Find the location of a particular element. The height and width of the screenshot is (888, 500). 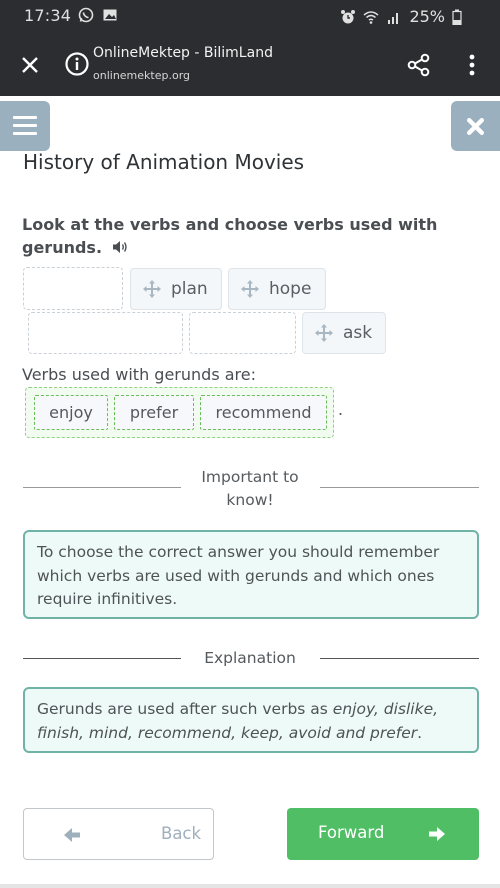

answer-chip-prefer: prefer is located at coordinates (154, 412).